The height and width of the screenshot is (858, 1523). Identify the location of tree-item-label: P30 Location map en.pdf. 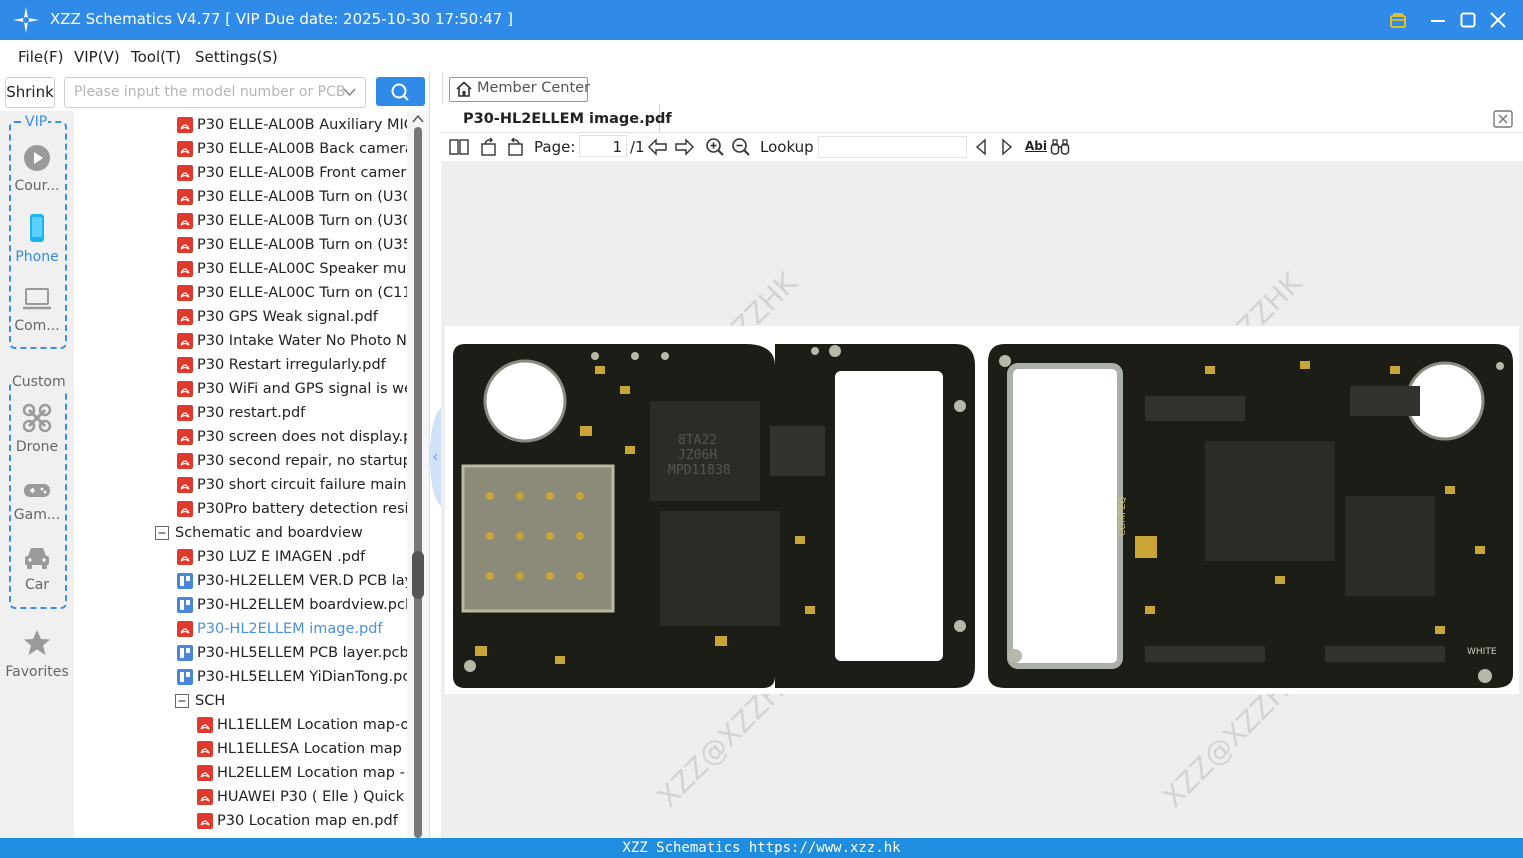
(307, 821).